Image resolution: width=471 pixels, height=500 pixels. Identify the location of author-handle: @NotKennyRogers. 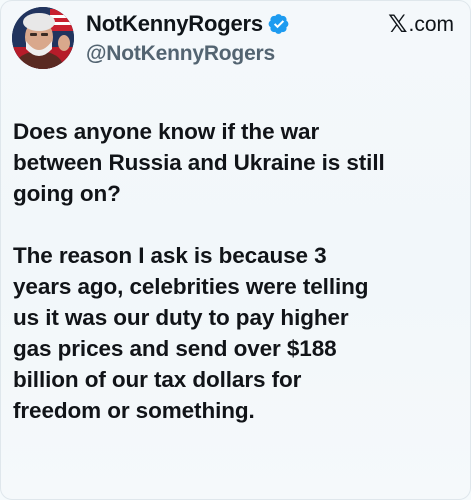
(211, 54).